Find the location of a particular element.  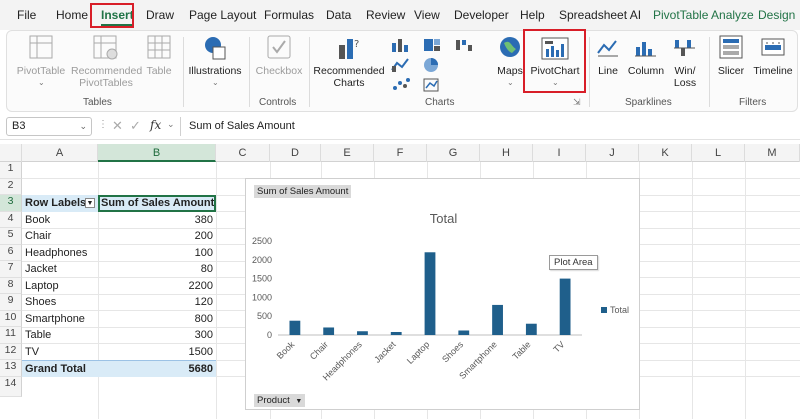

tables-group-label: Tables is located at coordinates (97, 102).